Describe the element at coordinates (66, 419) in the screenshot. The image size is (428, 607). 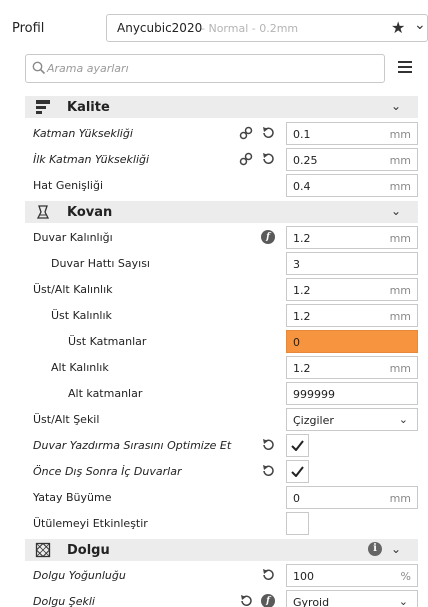
I see `setting-label: Üst/Alt Şekil` at that location.